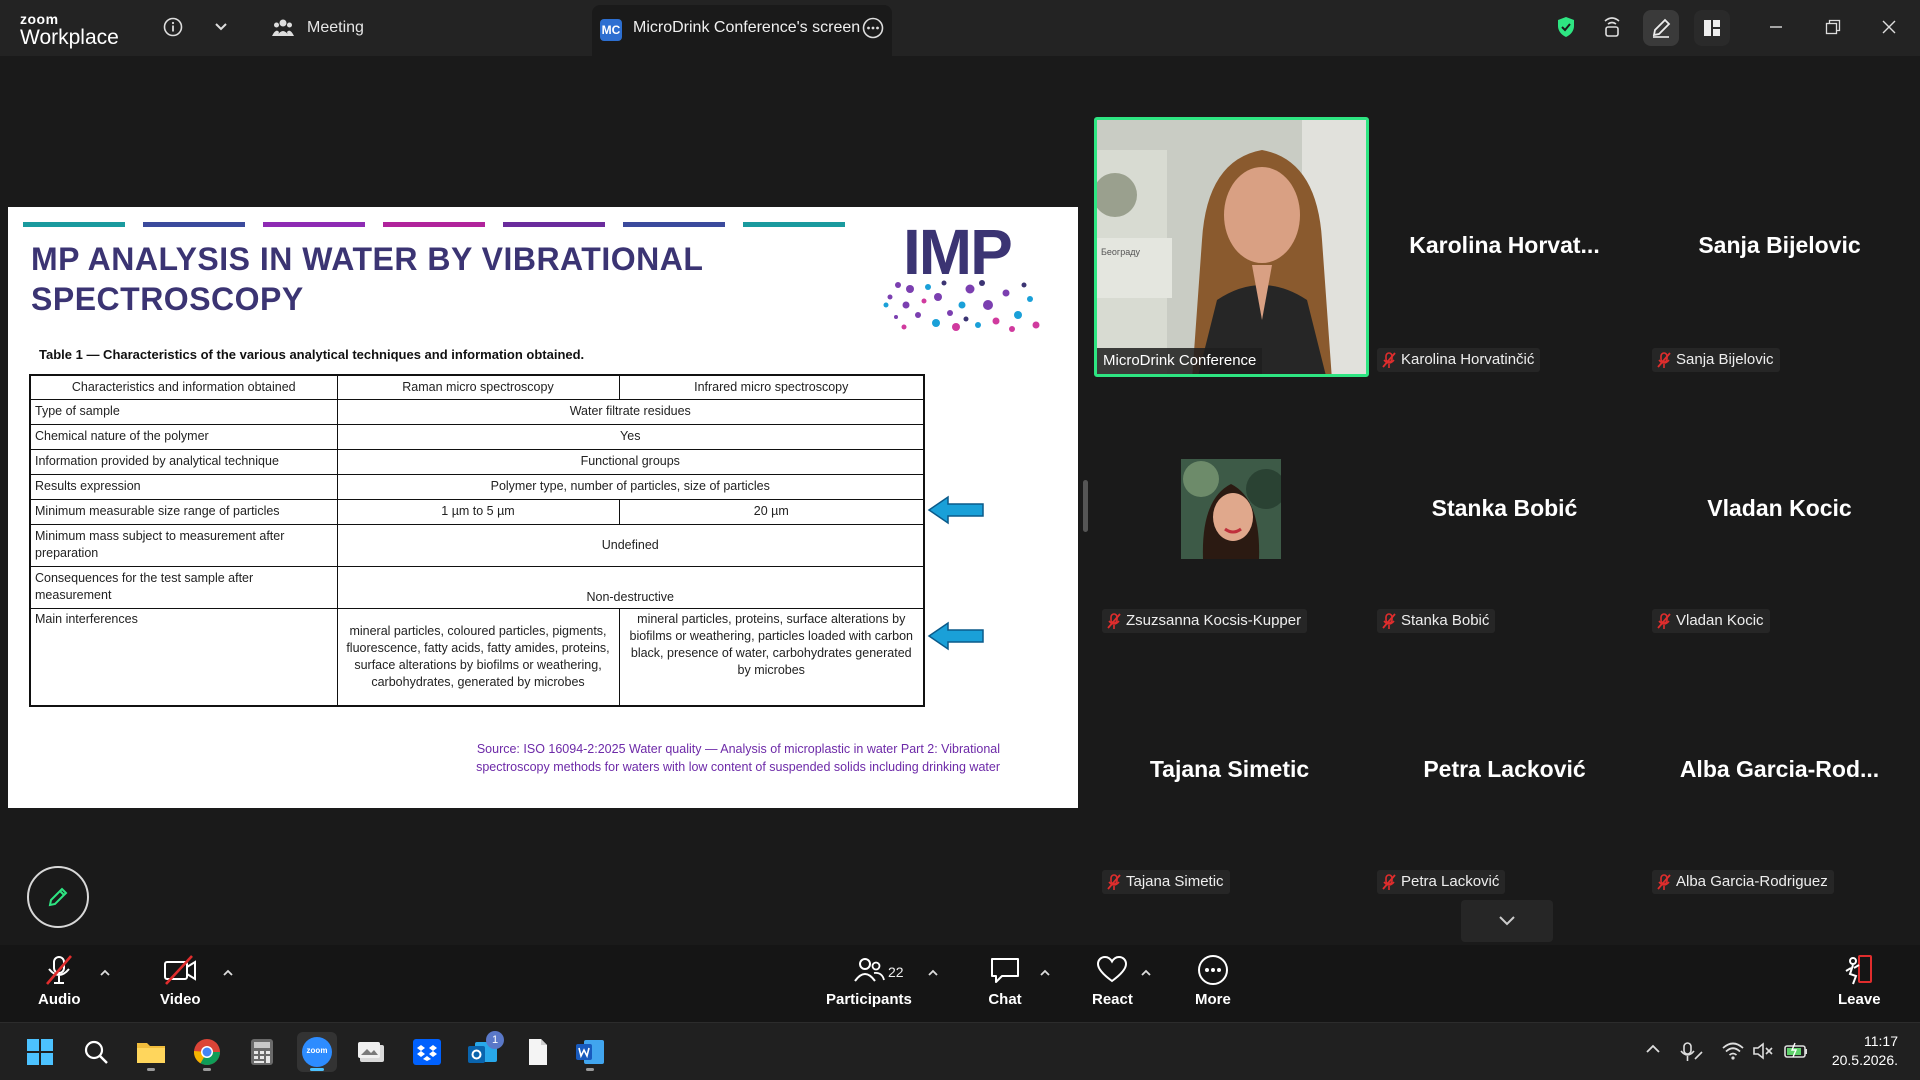 The height and width of the screenshot is (1080, 1920). Describe the element at coordinates (183, 486) in the screenshot. I see `row-label: Results expression` at that location.